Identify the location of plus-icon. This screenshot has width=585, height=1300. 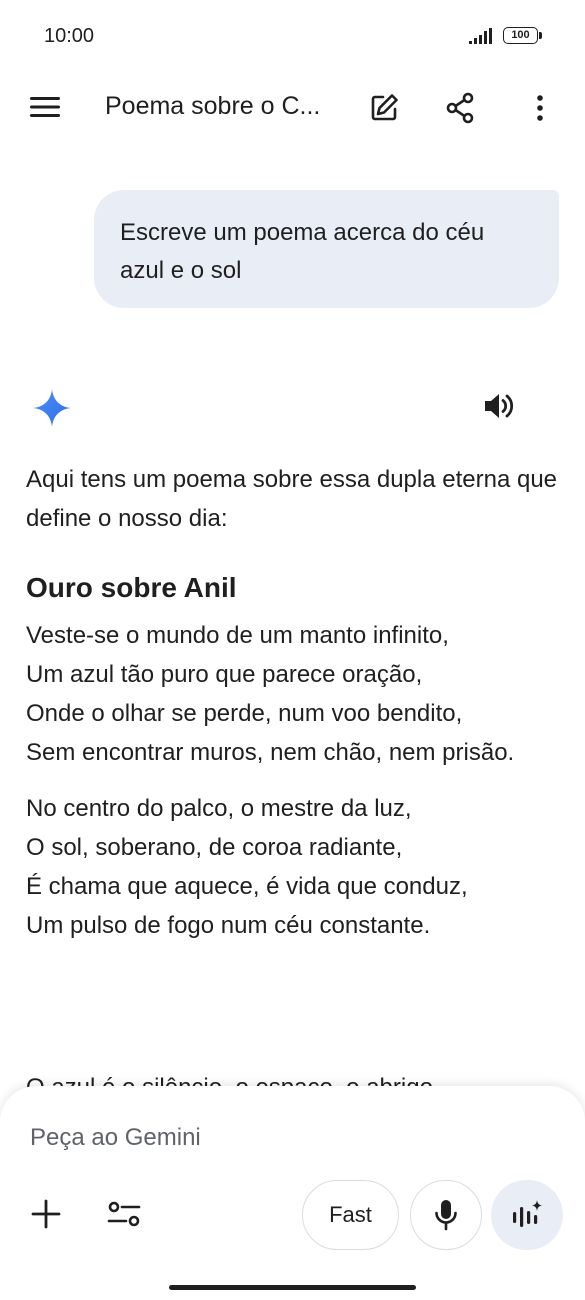
(46, 1214).